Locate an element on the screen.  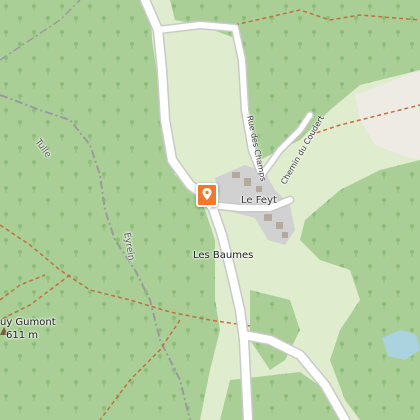
label-elevation: 611 m is located at coordinates (22, 335).